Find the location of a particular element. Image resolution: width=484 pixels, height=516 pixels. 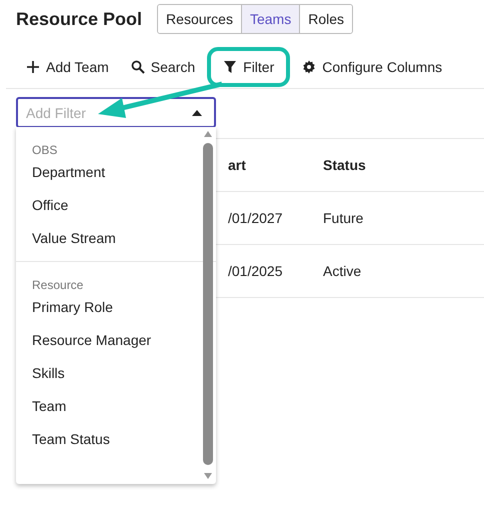

menu-item: Team Status is located at coordinates (108, 439).